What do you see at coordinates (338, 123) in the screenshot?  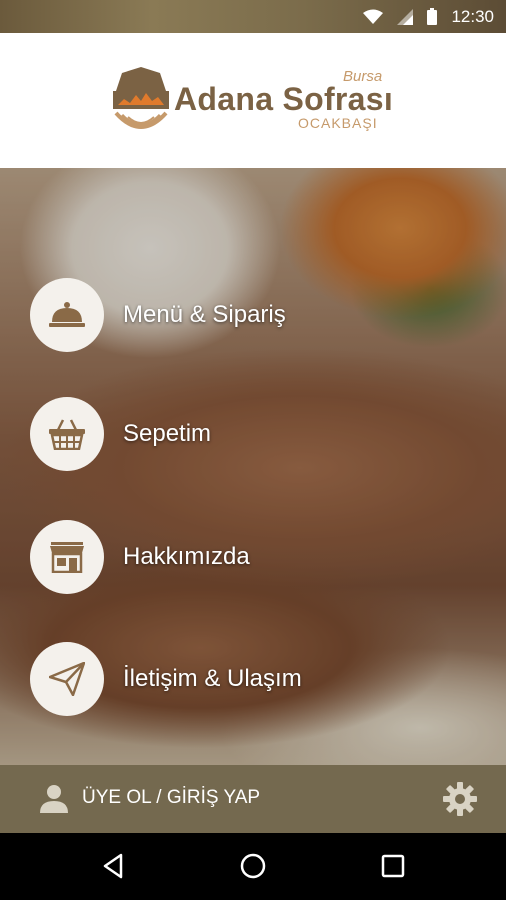 I see `logo-bottom-word: OCAKBAŞI` at bounding box center [338, 123].